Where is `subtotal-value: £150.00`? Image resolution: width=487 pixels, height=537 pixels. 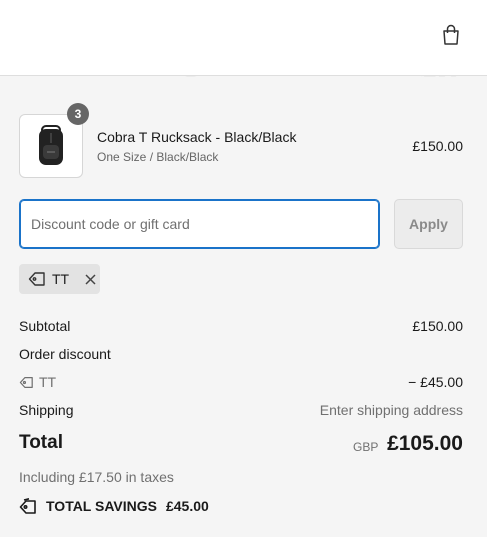
subtotal-value: £150.00 is located at coordinates (437, 326).